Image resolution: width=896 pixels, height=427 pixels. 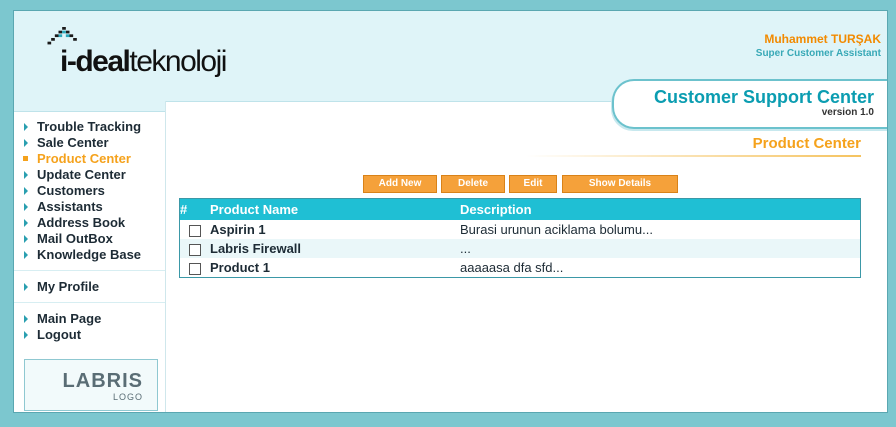 What do you see at coordinates (693, 156) in the screenshot?
I see `title-underline` at bounding box center [693, 156].